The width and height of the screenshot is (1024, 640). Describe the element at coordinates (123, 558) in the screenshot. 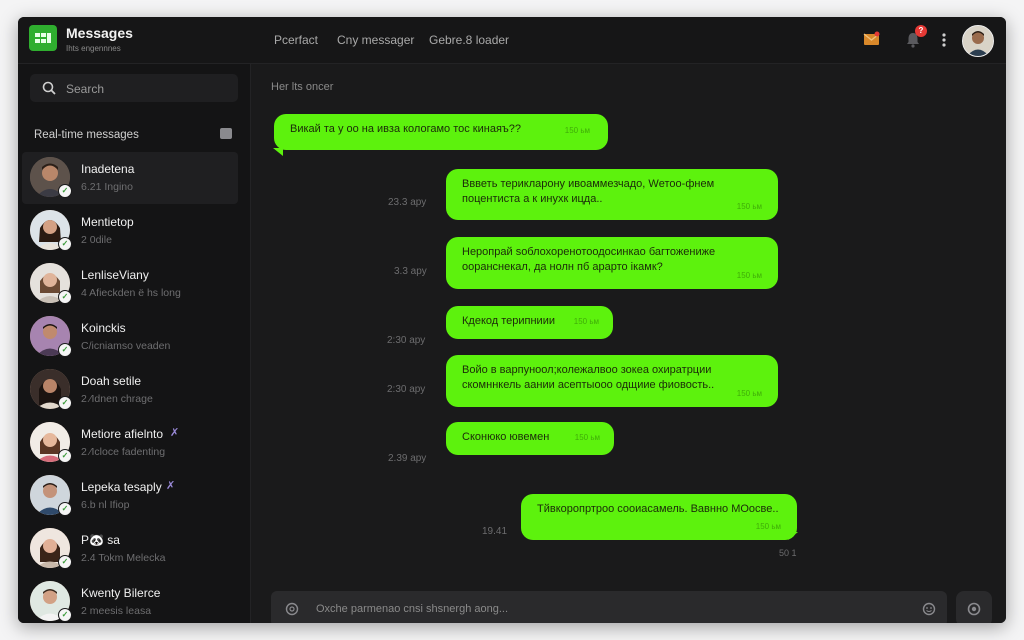

I see `contact-preview: 2.4 Tokm Melecka` at that location.